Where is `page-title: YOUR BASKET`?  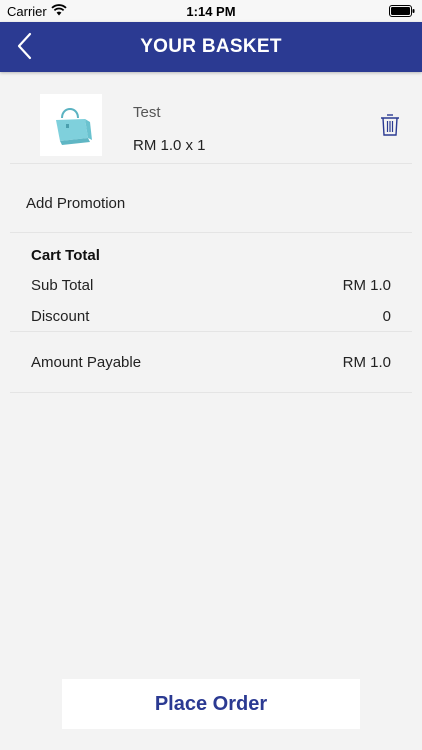
page-title: YOUR BASKET is located at coordinates (211, 46).